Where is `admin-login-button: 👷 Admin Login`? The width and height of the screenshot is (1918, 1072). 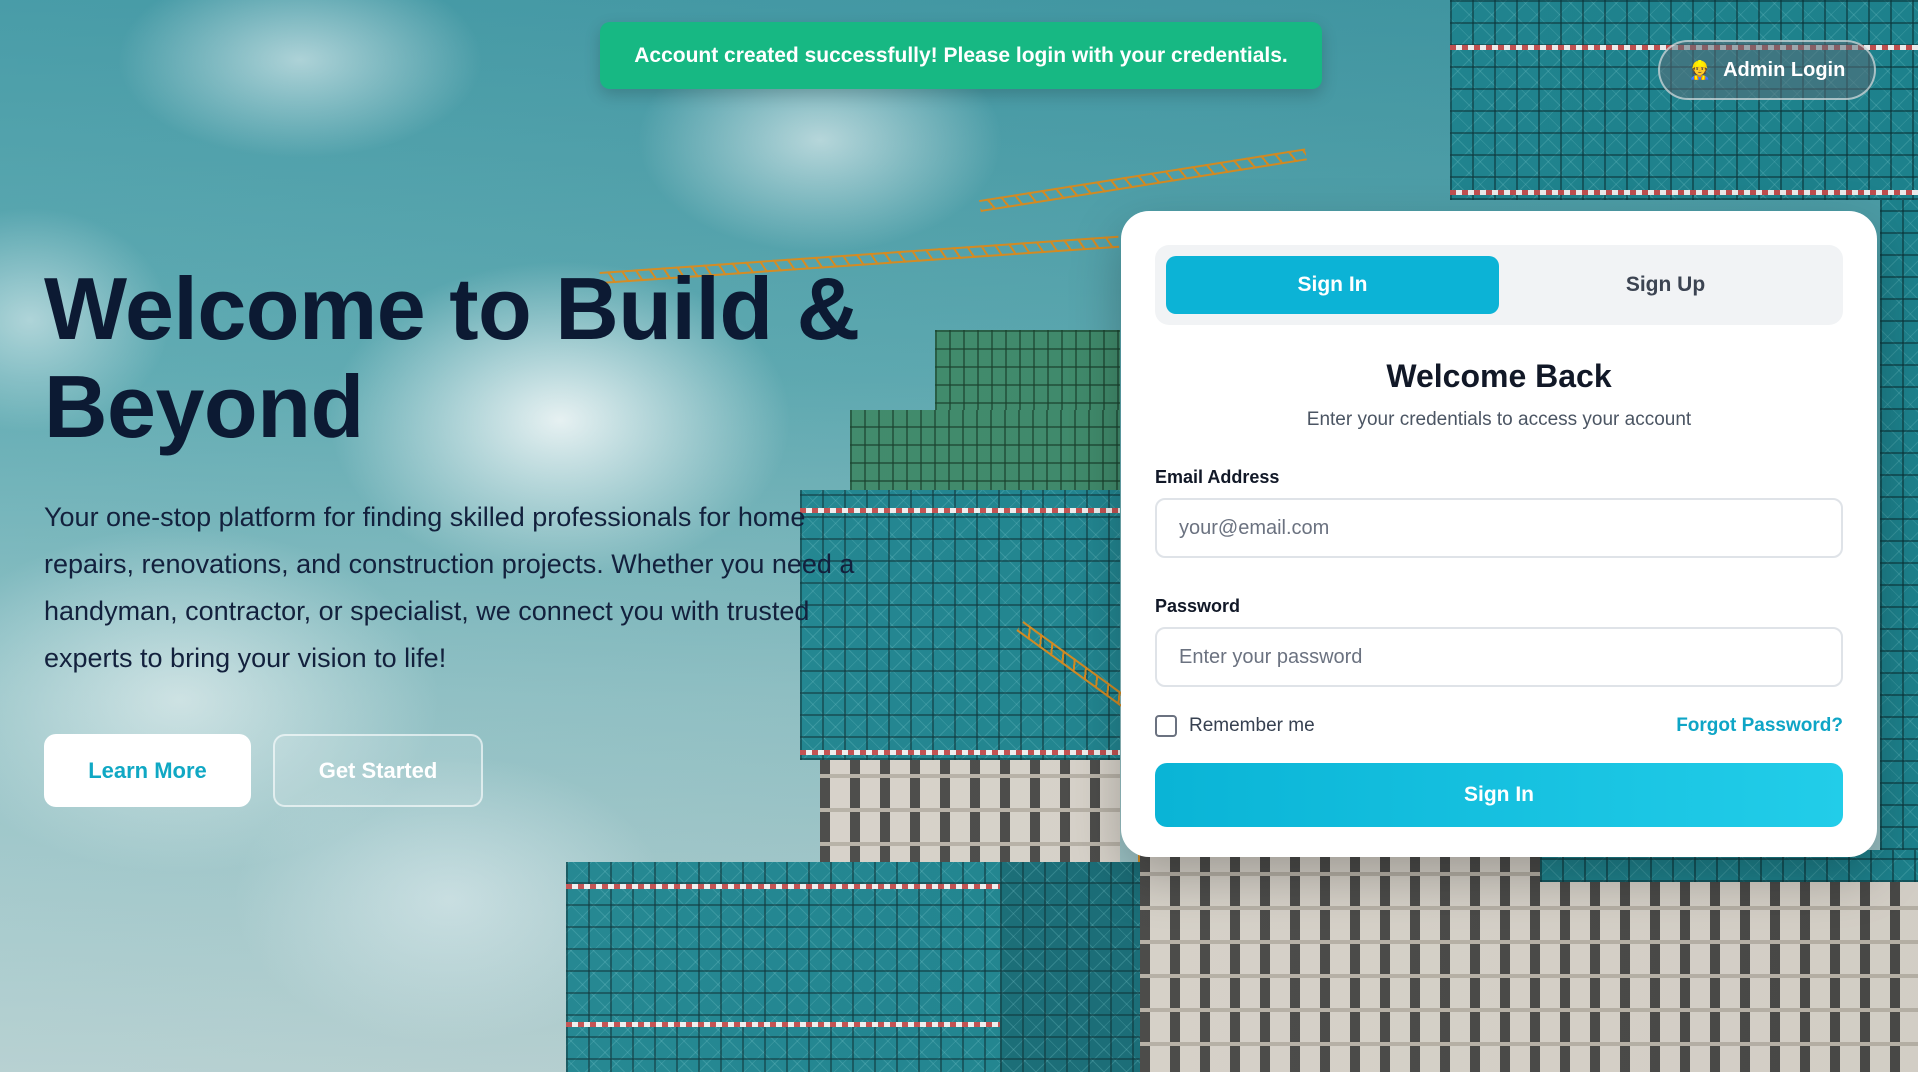 admin-login-button: 👷 Admin Login is located at coordinates (1767, 70).